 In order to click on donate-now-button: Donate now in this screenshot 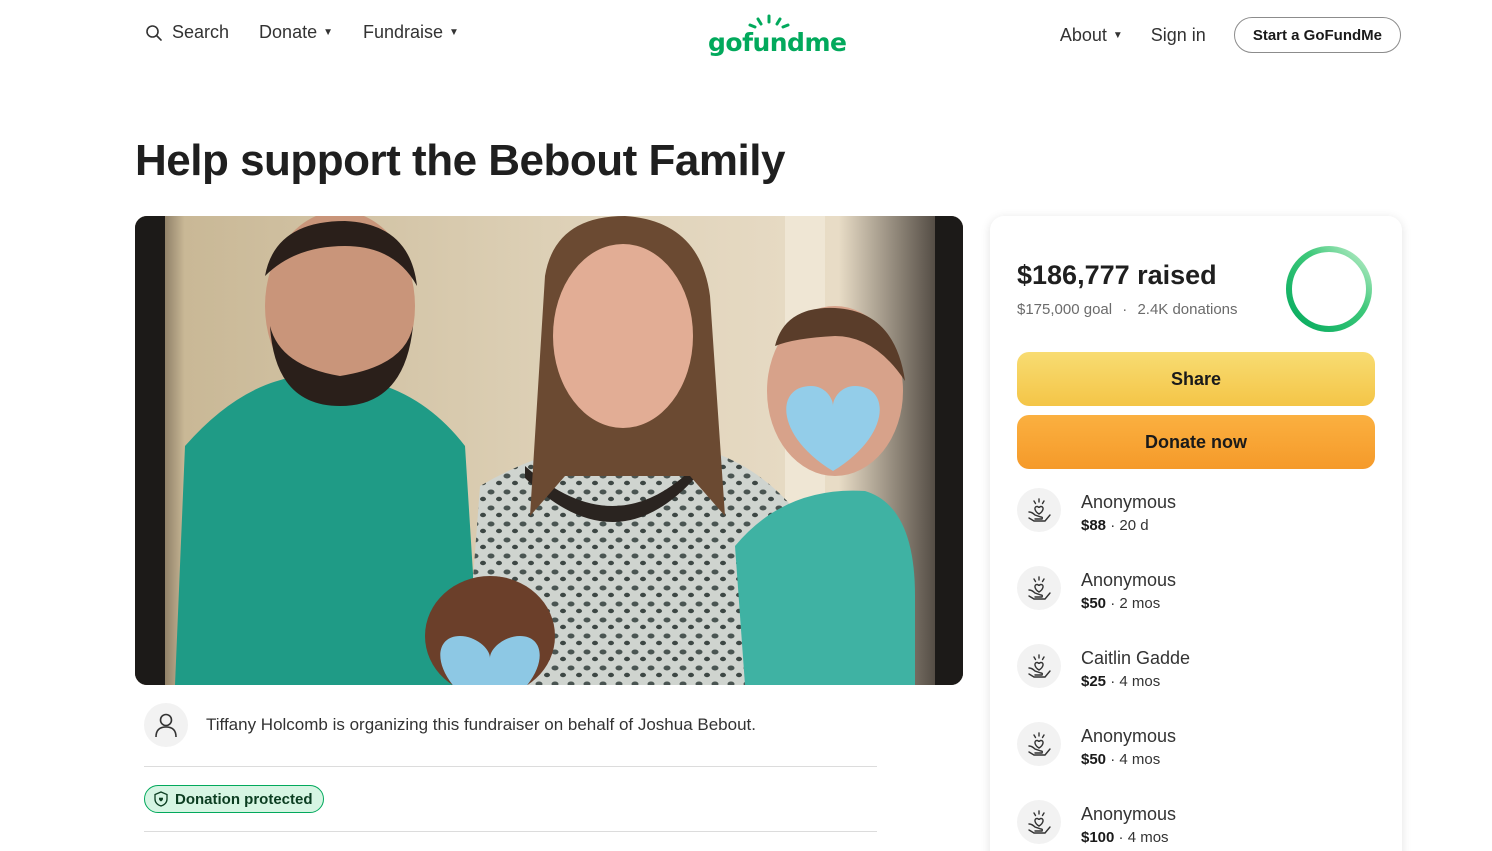, I will do `click(1196, 442)`.